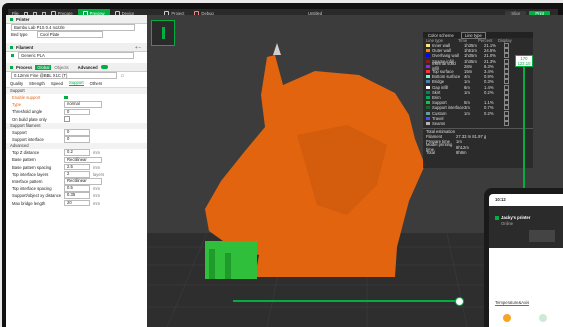  I want to click on printer-section-header: Printer, so click(76, 19).